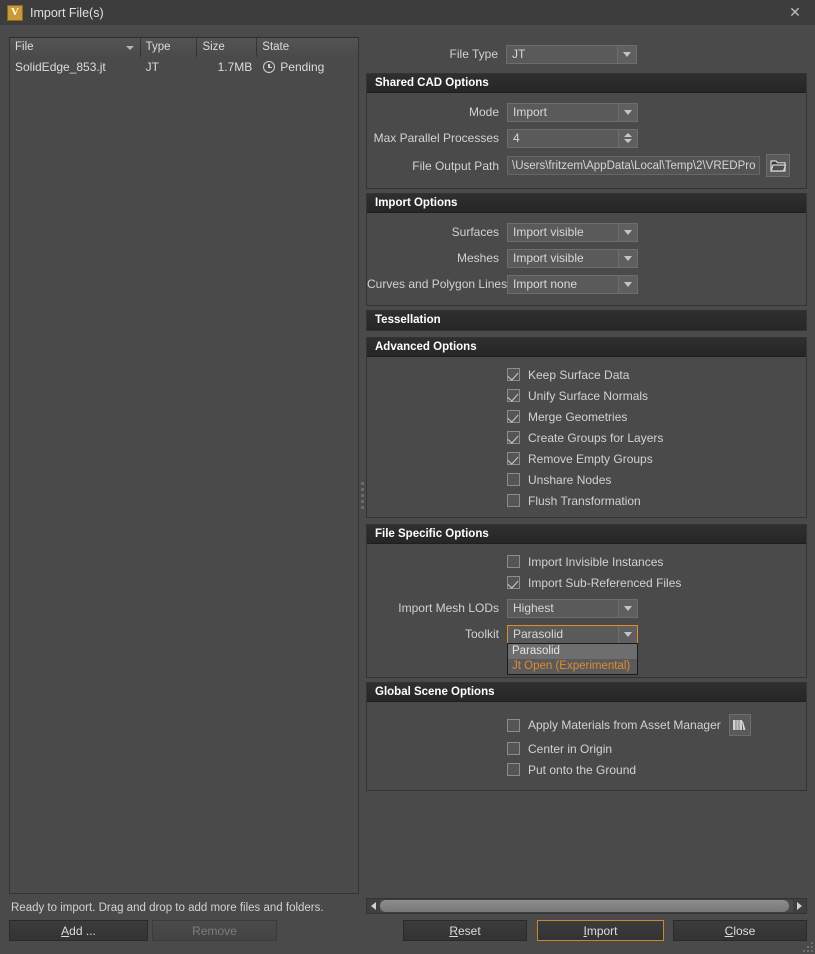 The height and width of the screenshot is (954, 815). Describe the element at coordinates (214, 930) in the screenshot. I see `remove-button: Remove` at that location.